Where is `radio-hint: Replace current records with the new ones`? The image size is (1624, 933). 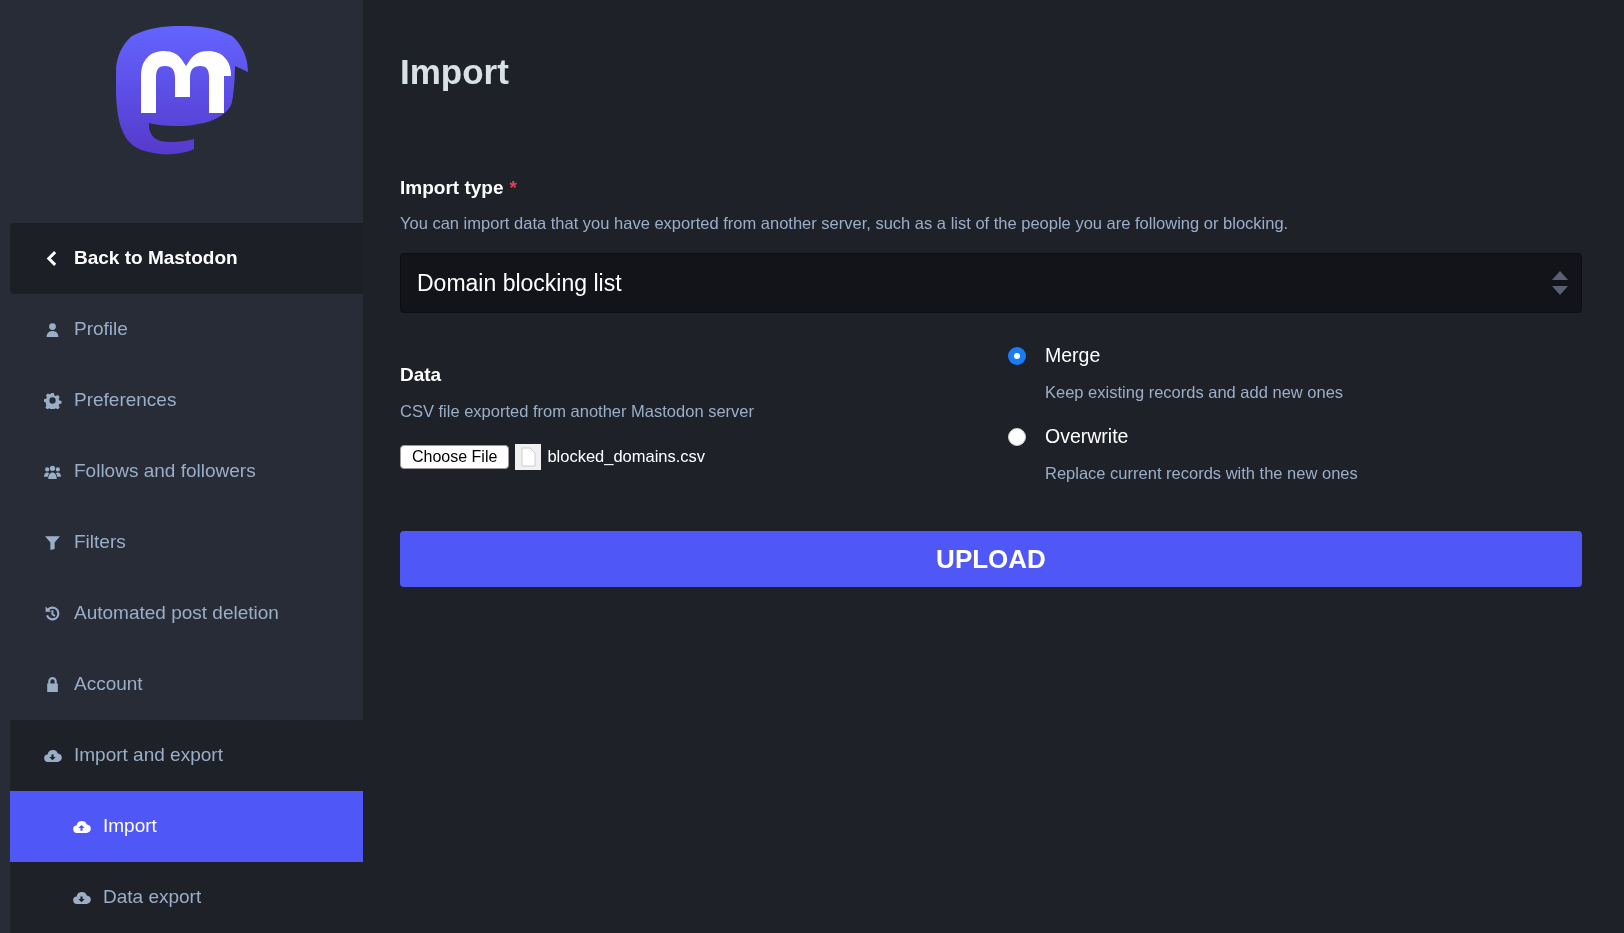 radio-hint: Replace current records with the new ones is located at coordinates (1201, 473).